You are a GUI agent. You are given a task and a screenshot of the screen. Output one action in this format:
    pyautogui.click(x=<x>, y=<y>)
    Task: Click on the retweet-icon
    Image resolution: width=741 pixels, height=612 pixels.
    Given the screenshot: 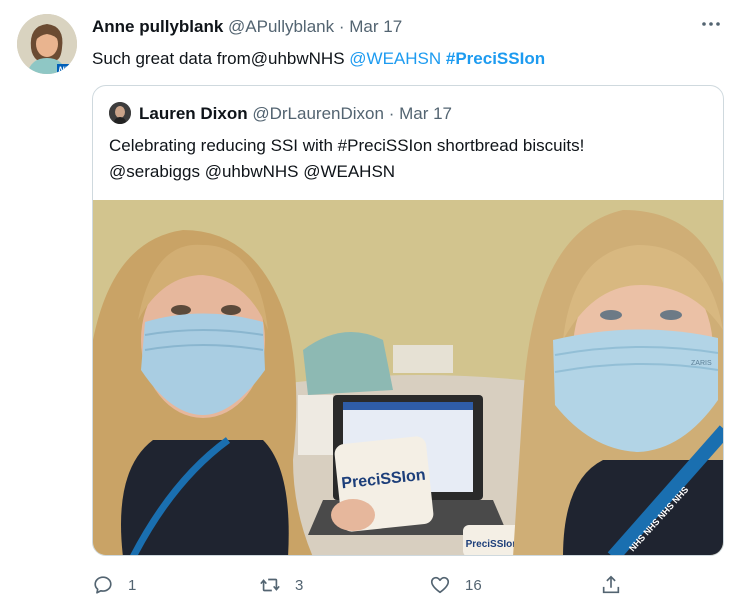 What is the action you would take?
    pyautogui.click(x=270, y=585)
    